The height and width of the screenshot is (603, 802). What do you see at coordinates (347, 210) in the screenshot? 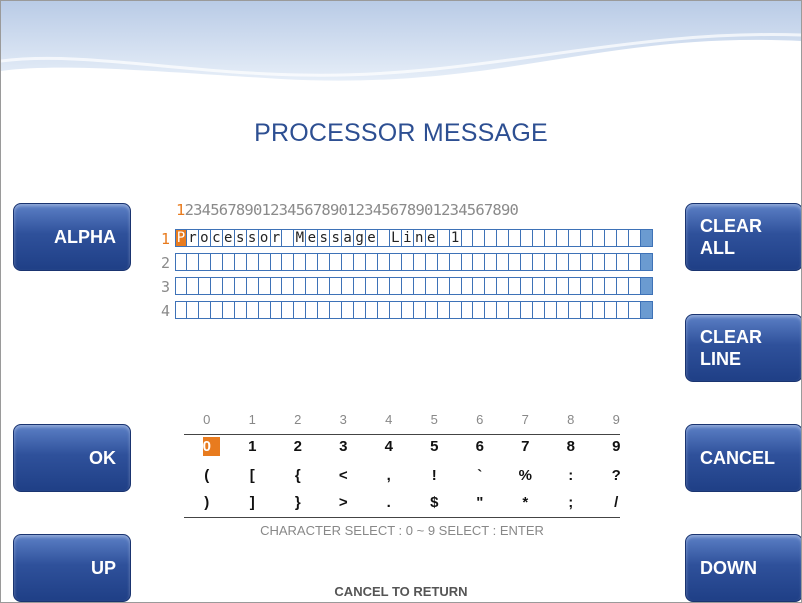
I see `column-ruler: 1234567890123456789012345678901234567890` at bounding box center [347, 210].